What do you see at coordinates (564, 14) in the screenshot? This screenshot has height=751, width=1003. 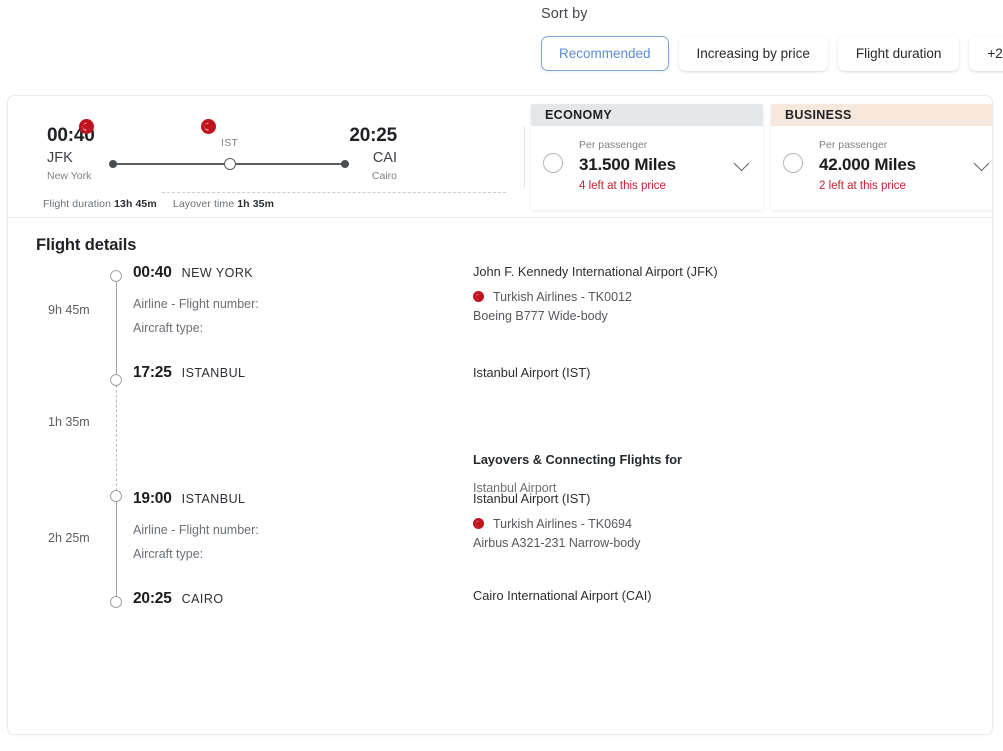 I see `sort-by-label: Sort by` at bounding box center [564, 14].